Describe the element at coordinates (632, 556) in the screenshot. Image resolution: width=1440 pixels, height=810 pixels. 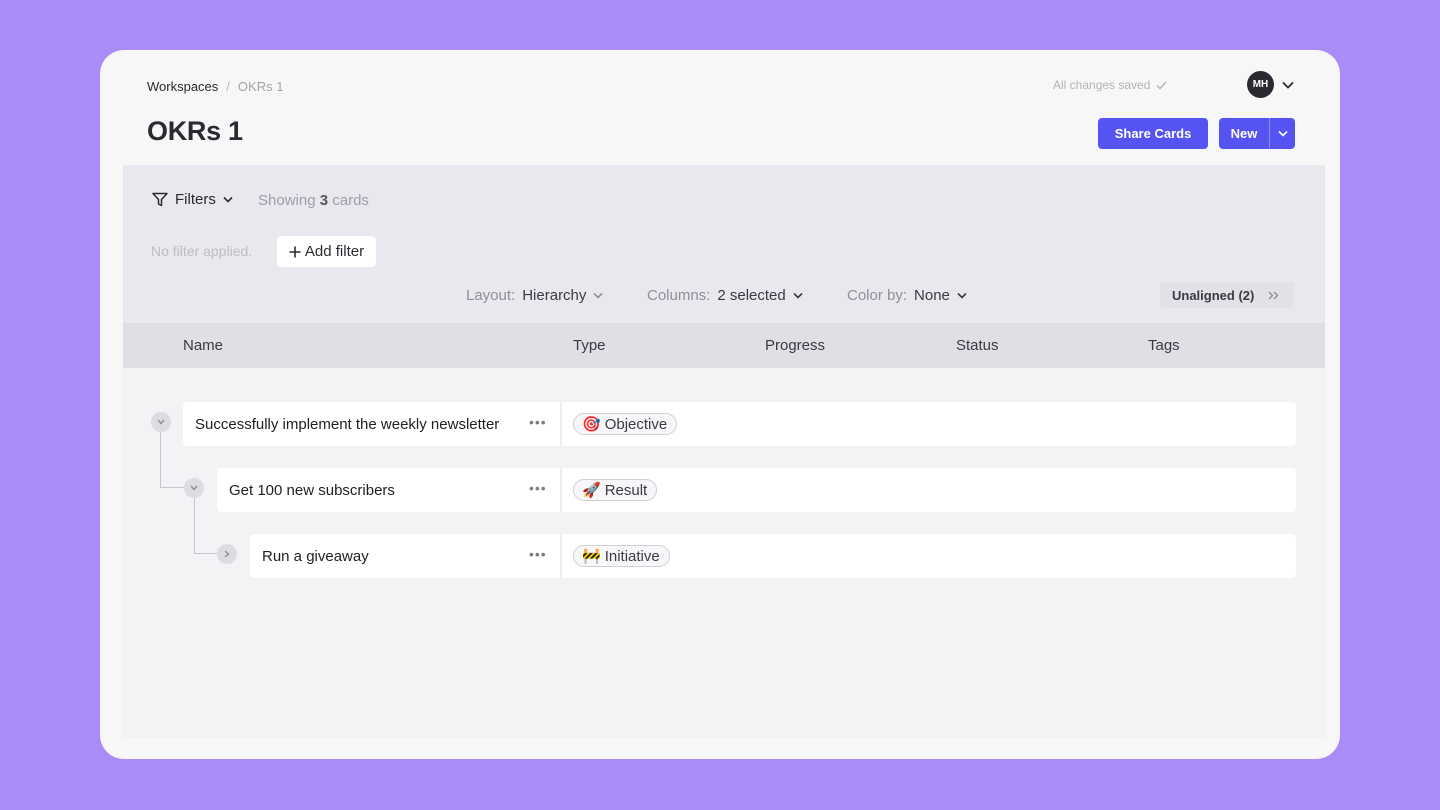
I see `type-badge-label: Initiative` at that location.